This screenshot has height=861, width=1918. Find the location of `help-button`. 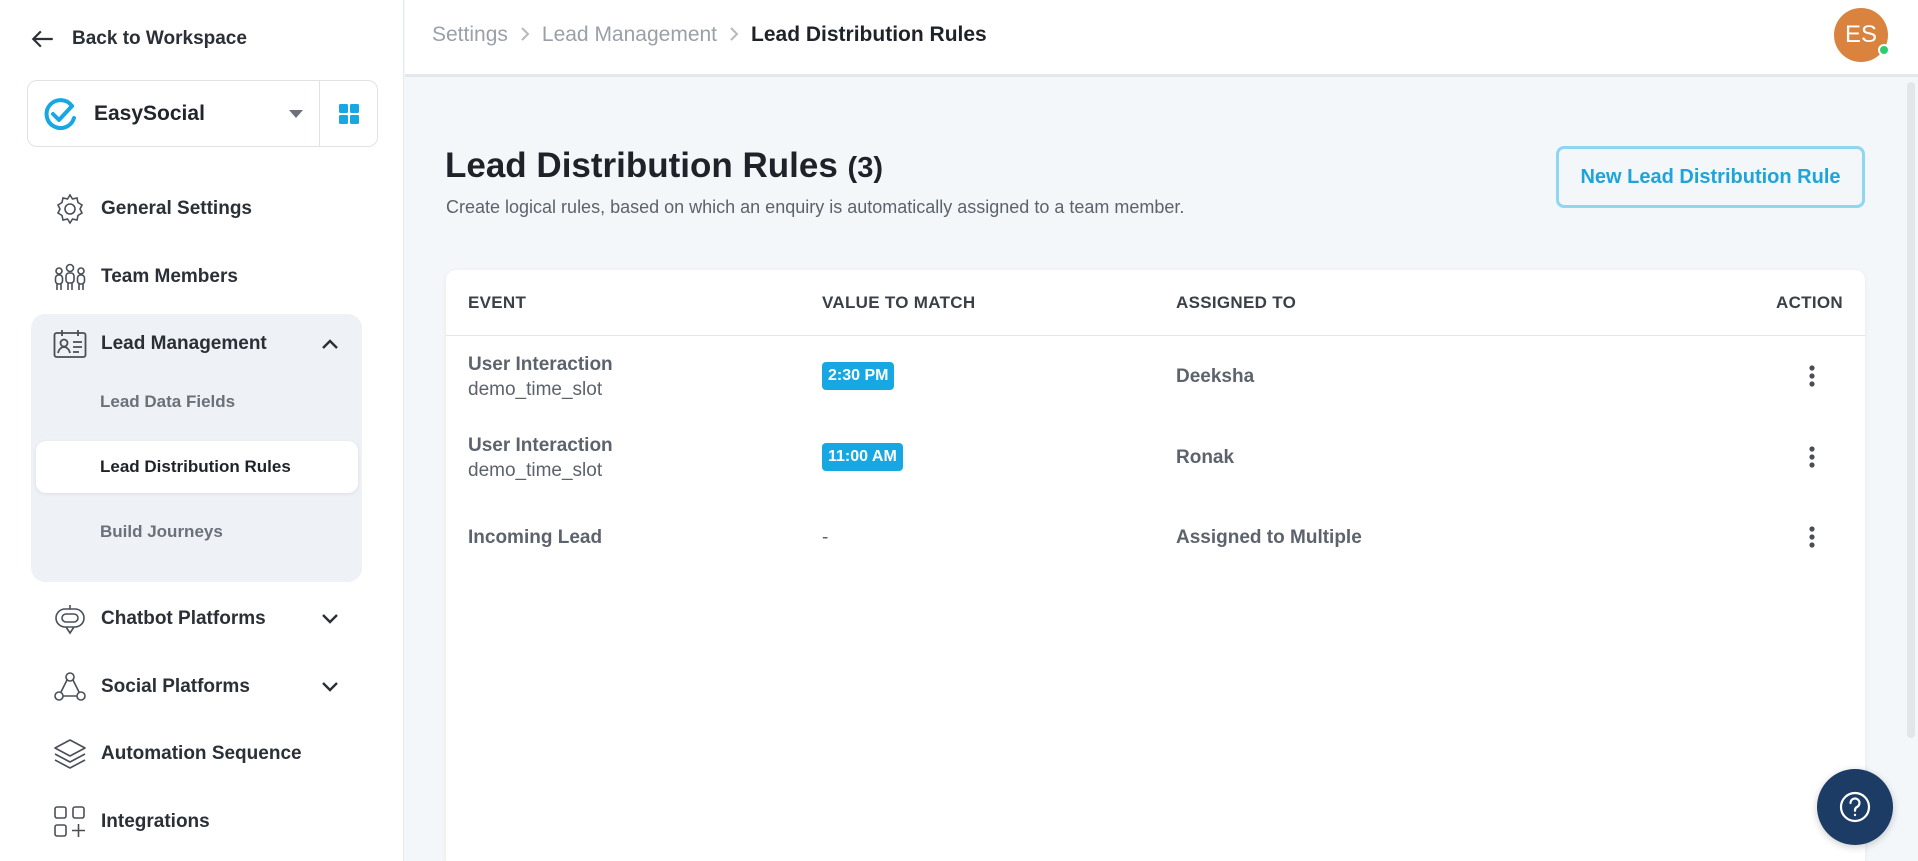

help-button is located at coordinates (1855, 807).